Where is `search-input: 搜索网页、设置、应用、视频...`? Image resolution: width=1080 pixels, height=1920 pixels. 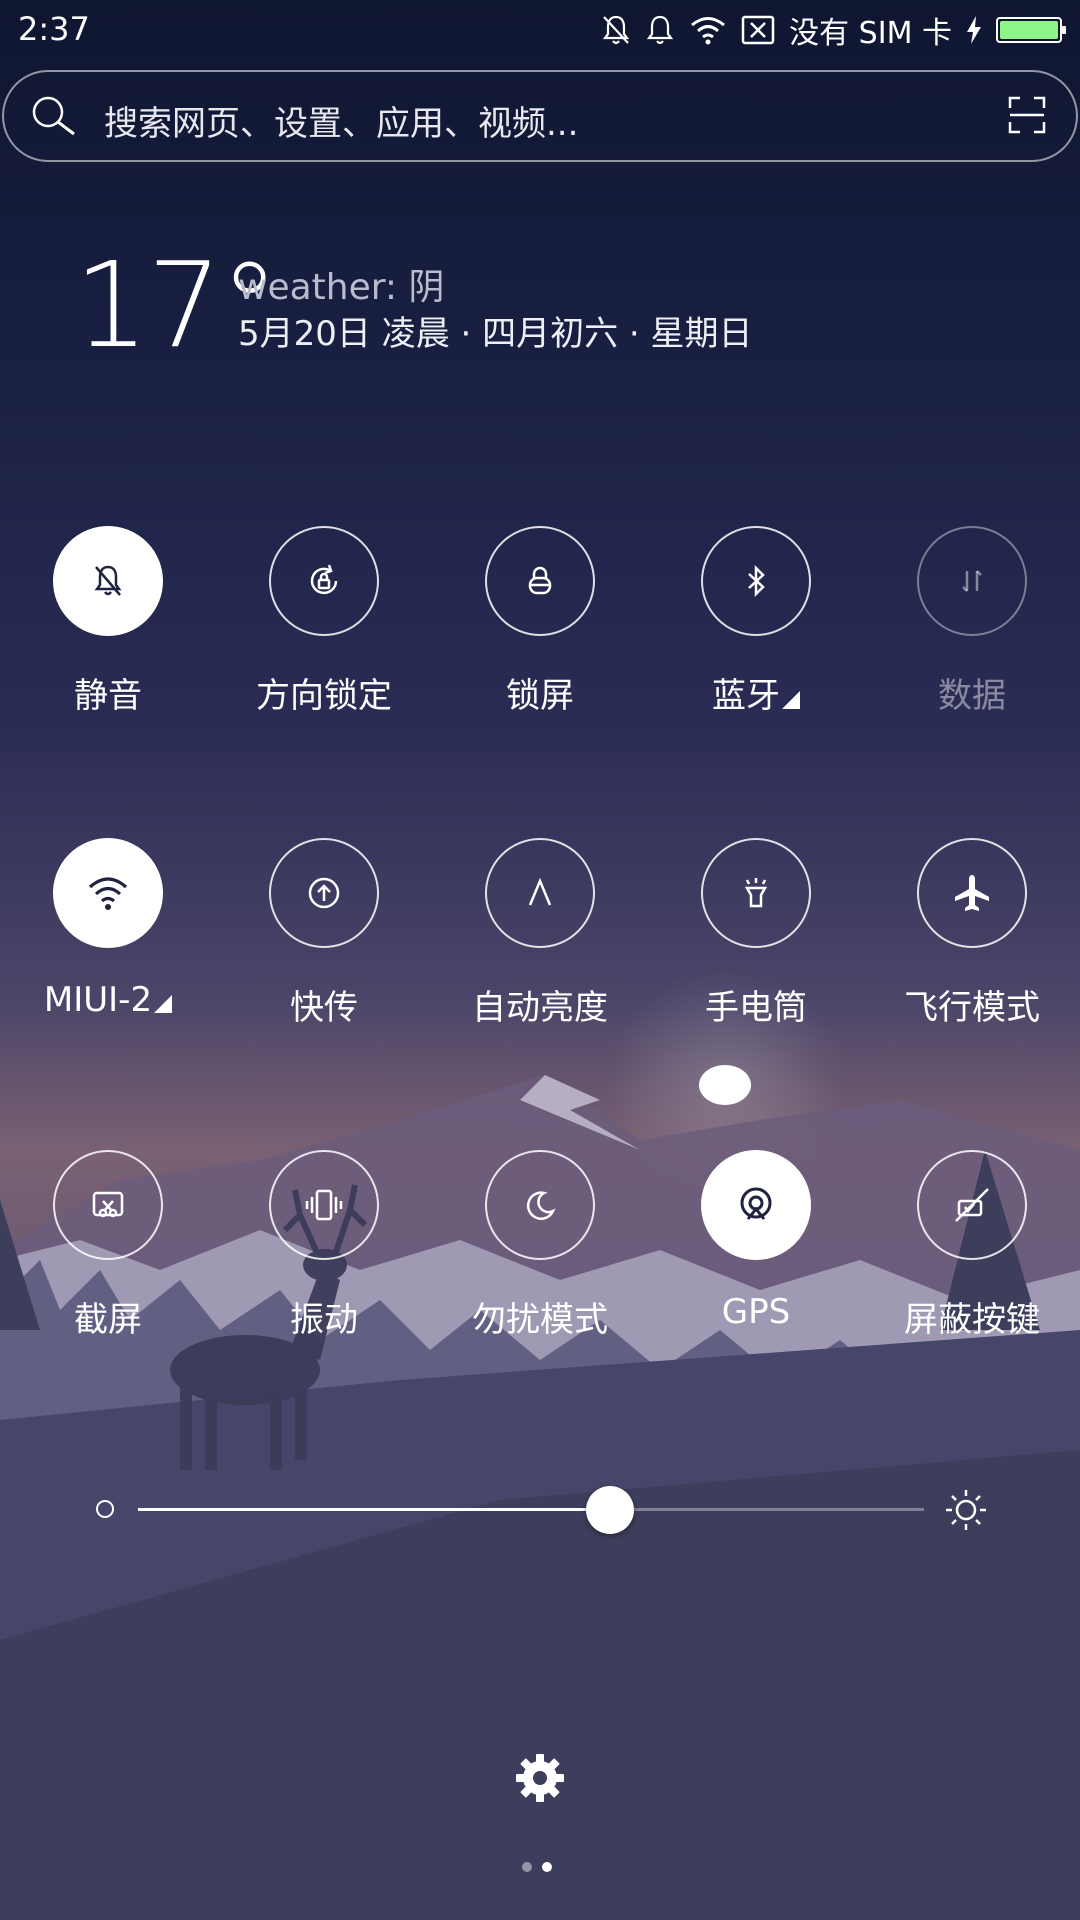
search-input: 搜索网页、设置、应用、视频... is located at coordinates (341, 120).